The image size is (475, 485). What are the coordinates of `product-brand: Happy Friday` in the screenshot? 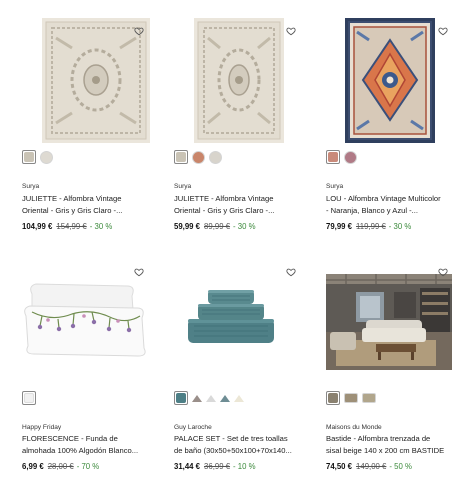 It's located at (42, 427).